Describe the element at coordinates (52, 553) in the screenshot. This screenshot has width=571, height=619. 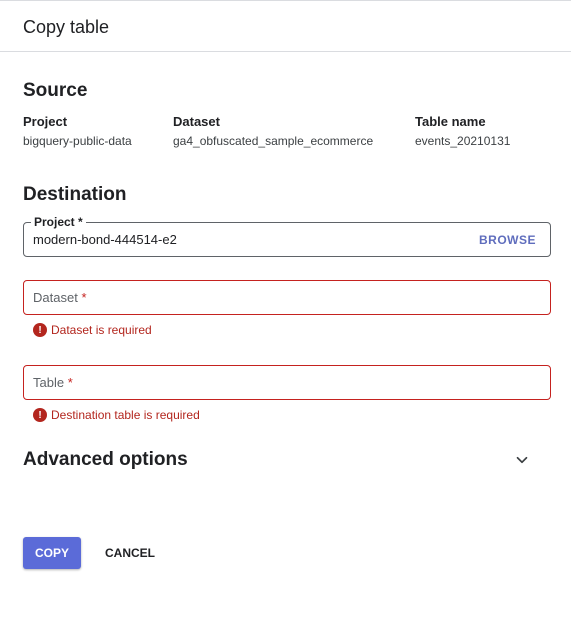
I see `copy-button: COPY` at that location.